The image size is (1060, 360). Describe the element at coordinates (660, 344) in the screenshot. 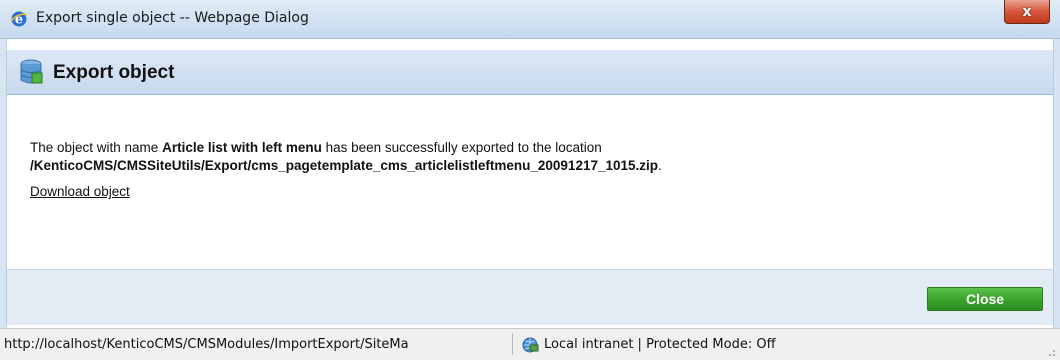

I see `security-zone-text: Local intranet | Protected Mode: Off` at that location.